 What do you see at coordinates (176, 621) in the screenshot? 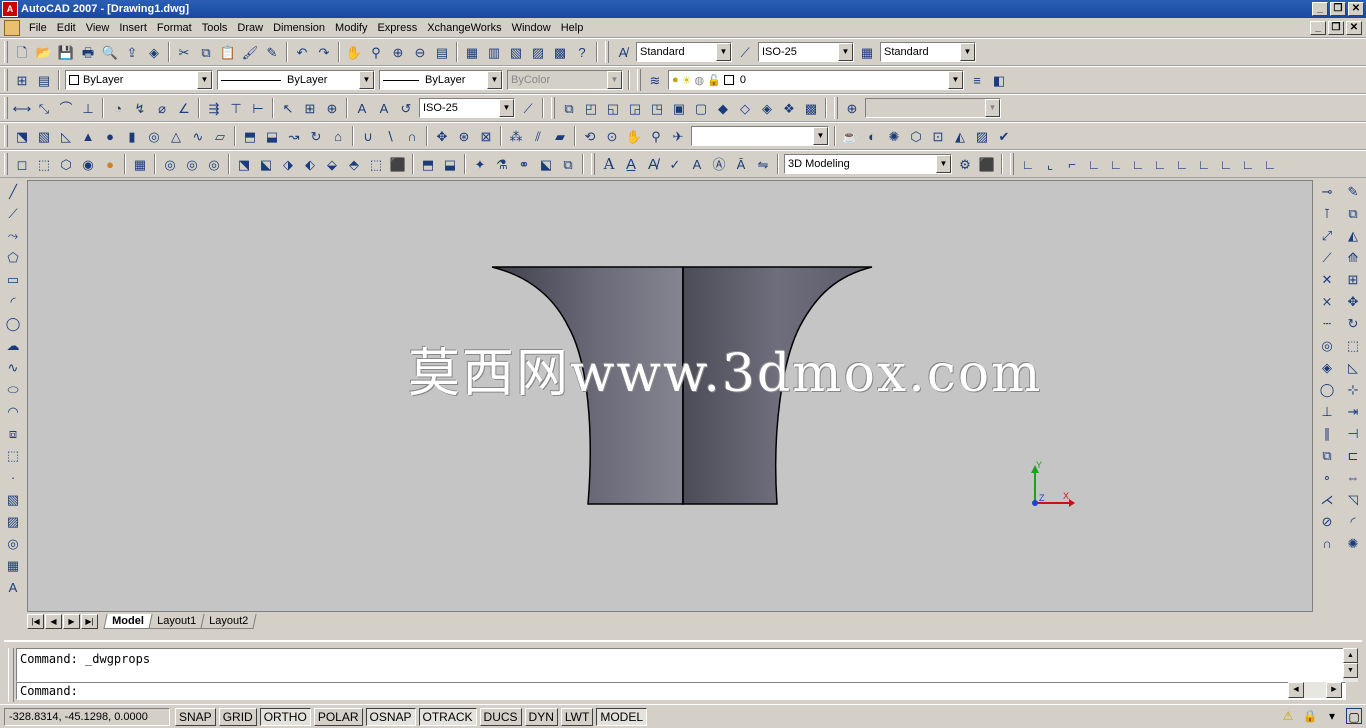
I see `tab-layout1: Layout1` at bounding box center [176, 621].